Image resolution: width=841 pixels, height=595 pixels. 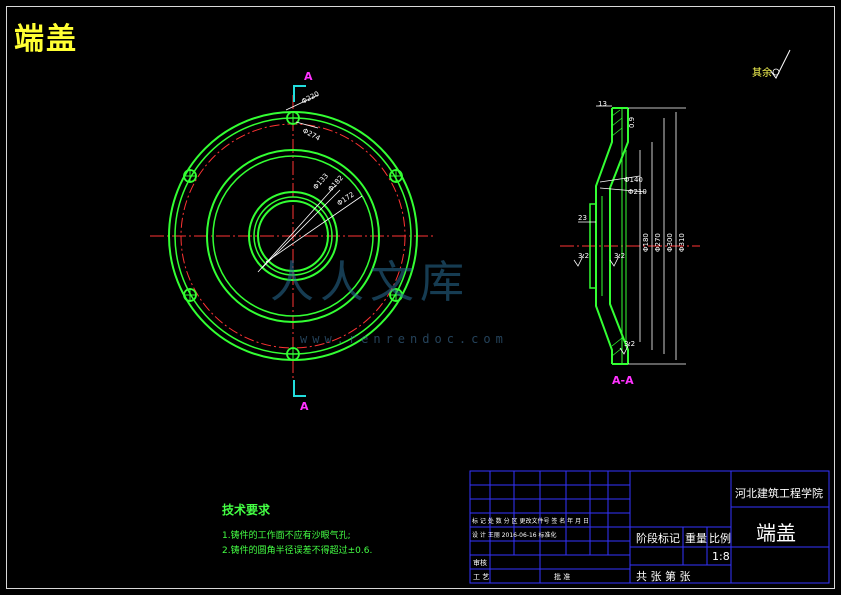 What do you see at coordinates (346, 198) in the screenshot?
I see `dim-phi172: Φ172` at bounding box center [346, 198].